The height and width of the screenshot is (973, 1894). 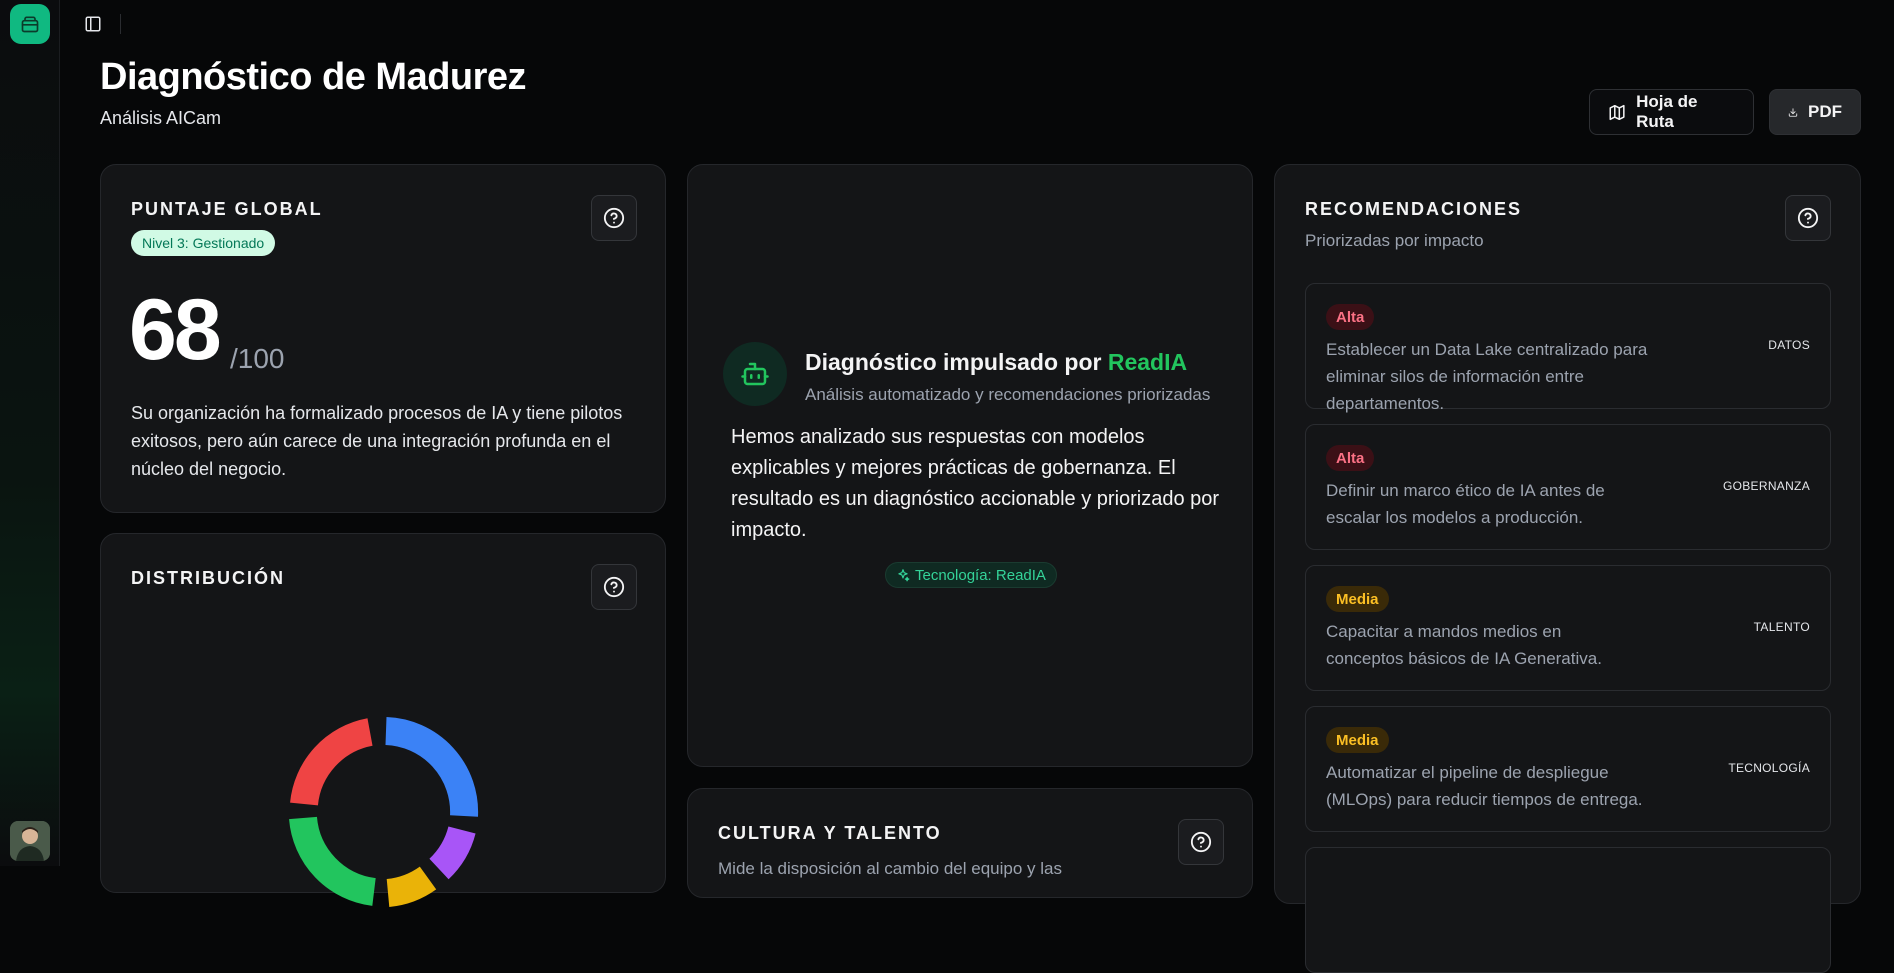 I want to click on roadmap-button: Hoja de Ruta, so click(x=1671, y=112).